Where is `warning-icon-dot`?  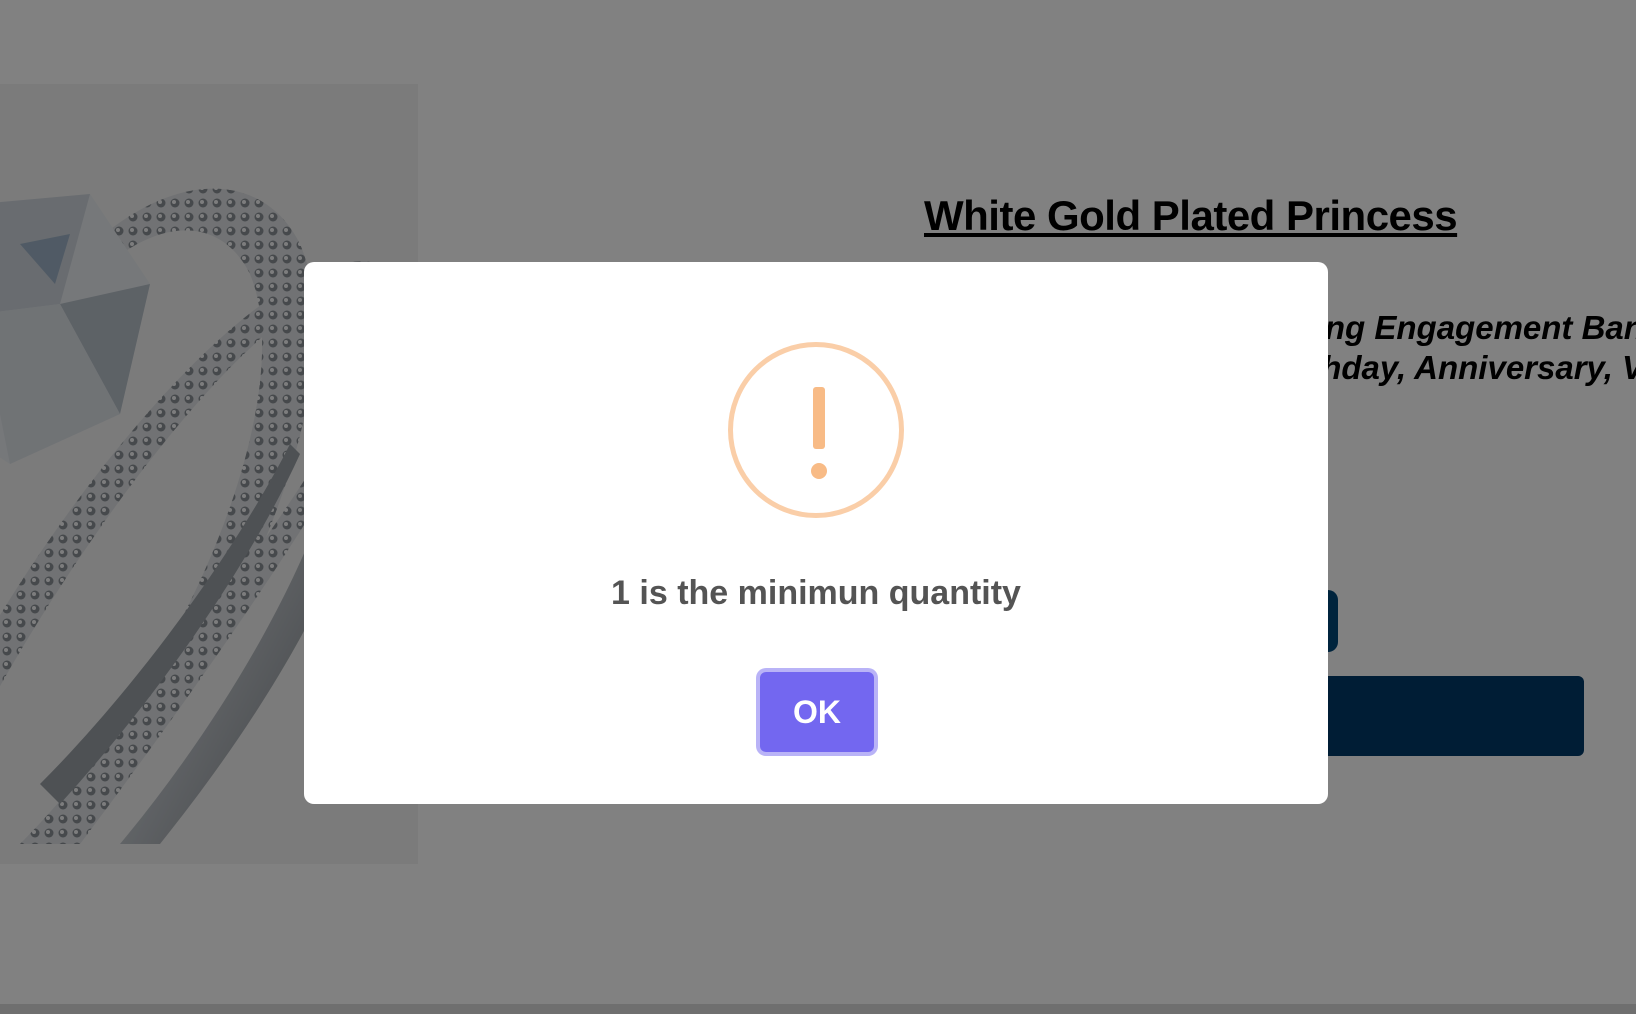
warning-icon-dot is located at coordinates (819, 471).